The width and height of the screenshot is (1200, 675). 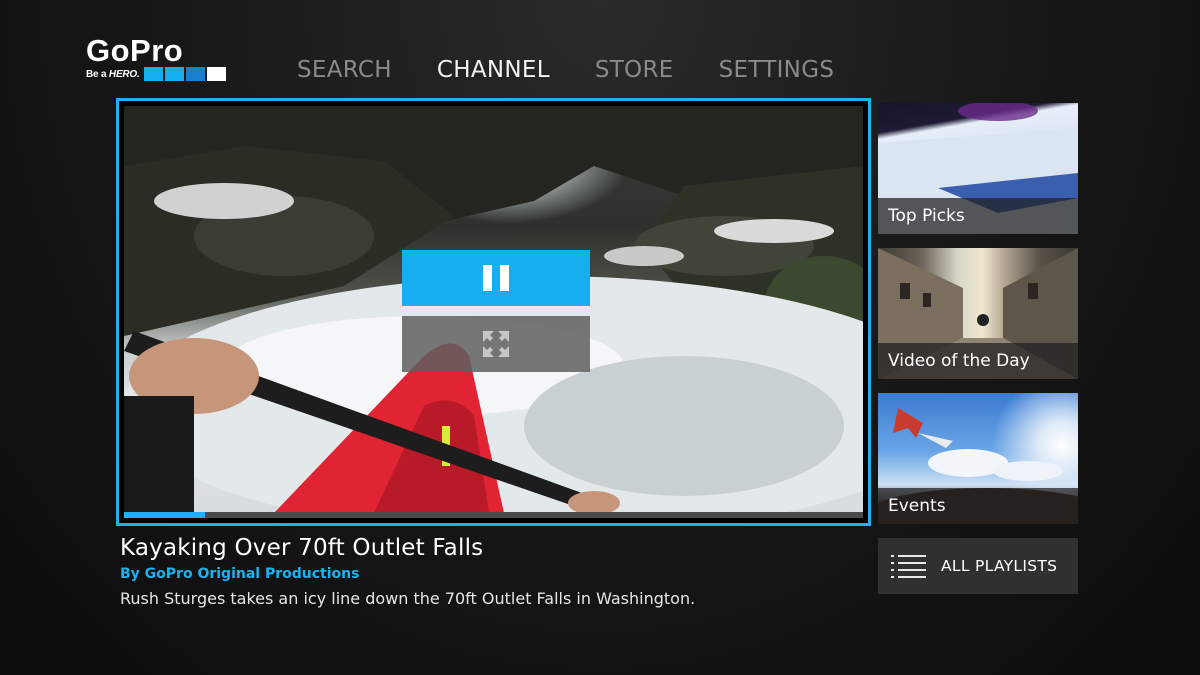 I want to click on nav-settings: SETTINGS, so click(x=777, y=70).